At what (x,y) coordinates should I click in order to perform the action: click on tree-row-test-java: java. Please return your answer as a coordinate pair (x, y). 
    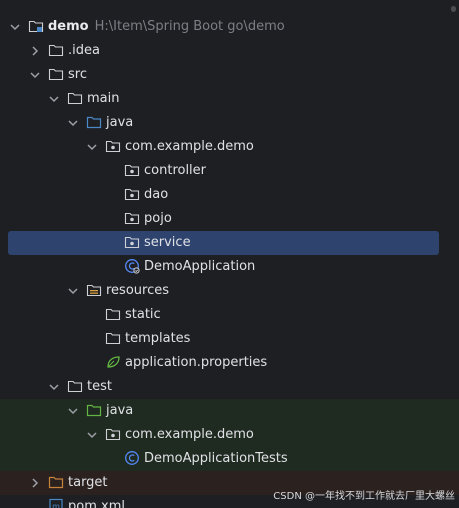
    Looking at the image, I should click on (229, 411).